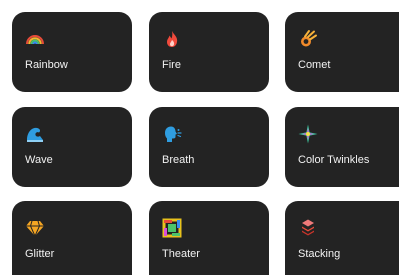  Describe the element at coordinates (40, 254) in the screenshot. I see `effect-label: Glitter` at that location.